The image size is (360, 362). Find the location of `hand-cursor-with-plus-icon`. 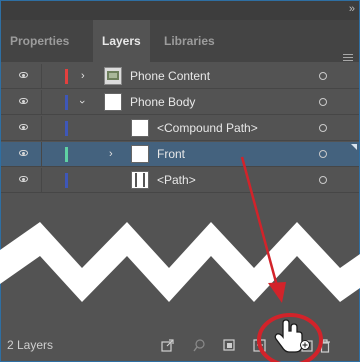

hand-cursor-with-plus-icon is located at coordinates (292, 336).